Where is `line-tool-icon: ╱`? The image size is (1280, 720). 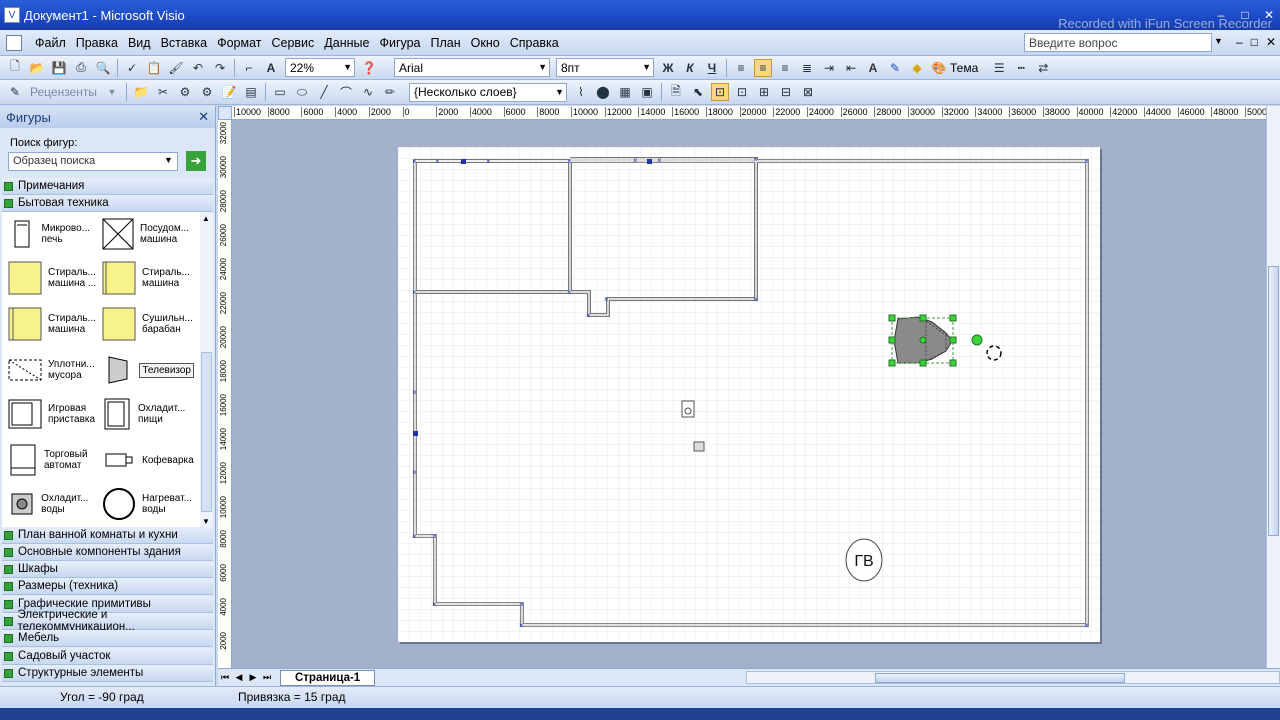
line-tool-icon: ╱ is located at coordinates (324, 92).